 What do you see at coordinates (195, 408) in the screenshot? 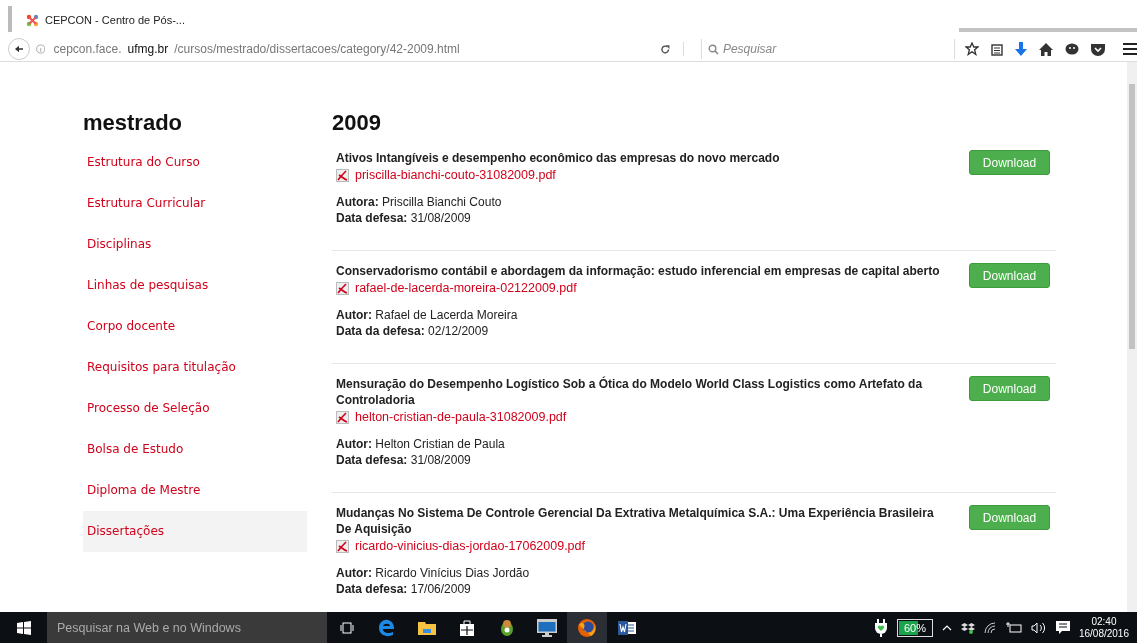
I see `sidebar-link: Processo de Seleção` at bounding box center [195, 408].